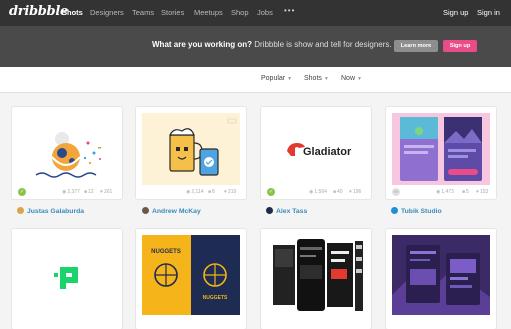 This screenshot has width=511, height=329. What do you see at coordinates (416, 211) in the screenshot?
I see `author-link: Tubik Studio` at bounding box center [416, 211].